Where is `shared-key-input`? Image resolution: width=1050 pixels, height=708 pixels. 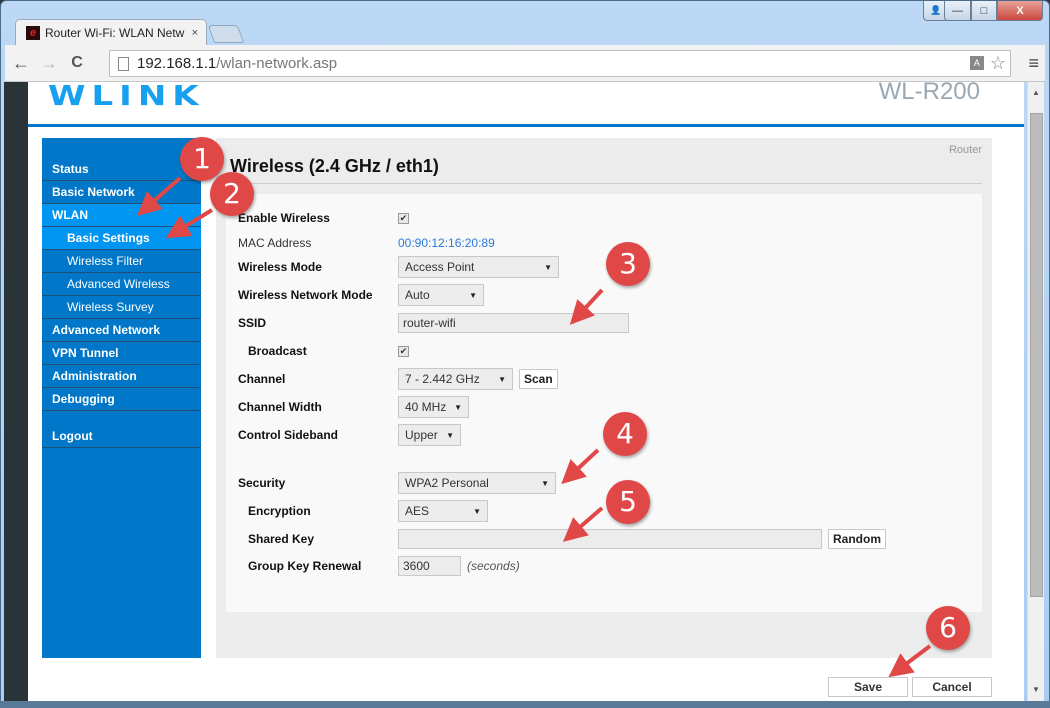
shared-key-input is located at coordinates (610, 539).